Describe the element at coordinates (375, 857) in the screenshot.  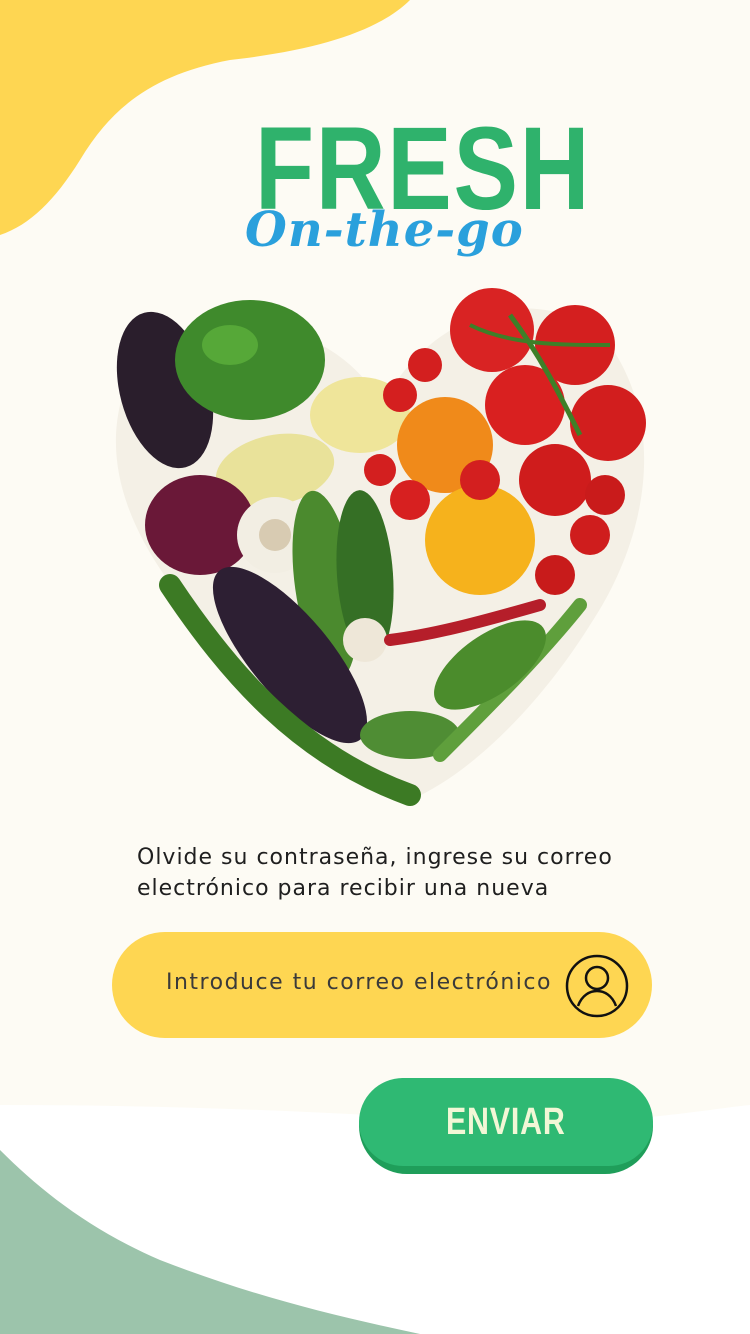
I see `instruction-line-1: Olvide su contraseña, ingrese su correo` at that location.